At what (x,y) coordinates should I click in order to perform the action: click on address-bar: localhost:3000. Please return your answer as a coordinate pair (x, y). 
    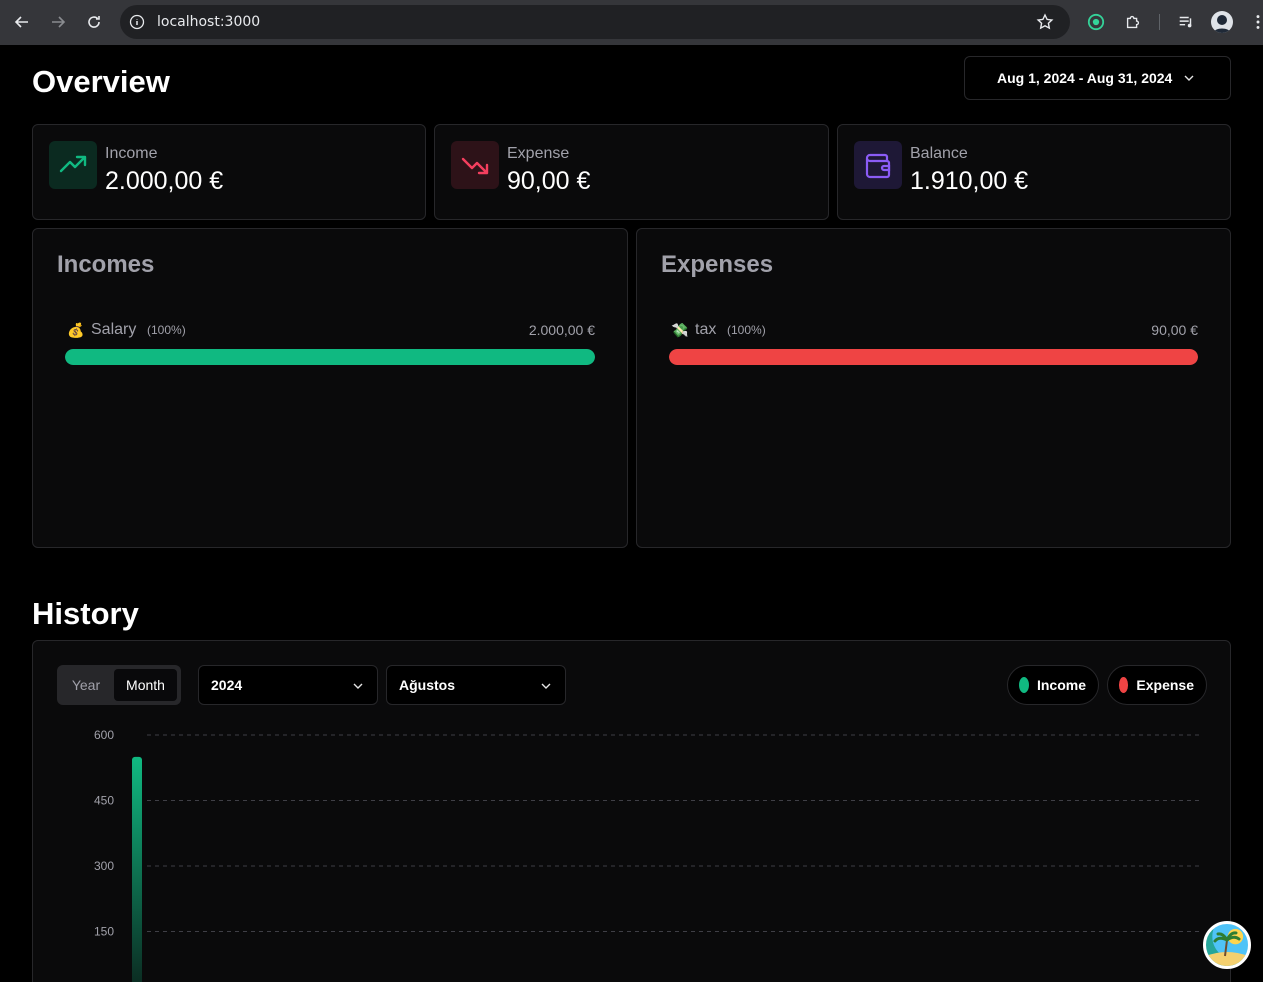
    Looking at the image, I should click on (595, 22).